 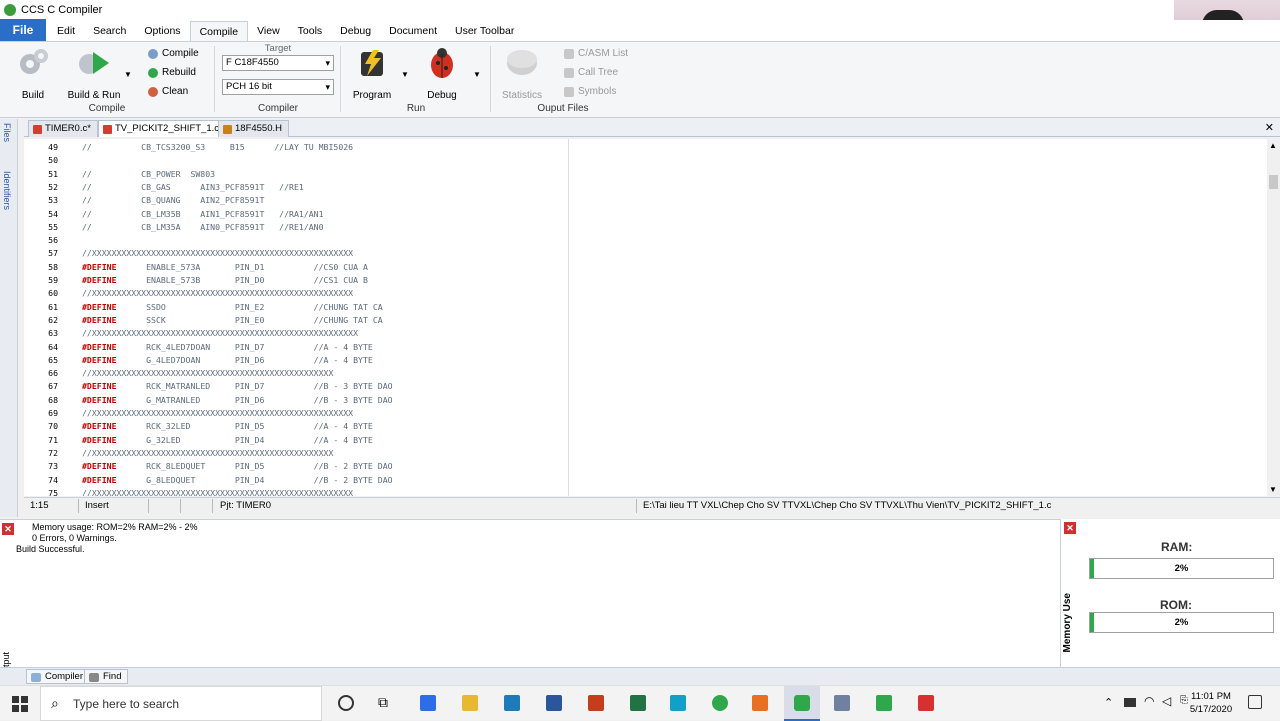 I want to click on taskbar-search-box: ⌕ Type here to search, so click(x=181, y=703).